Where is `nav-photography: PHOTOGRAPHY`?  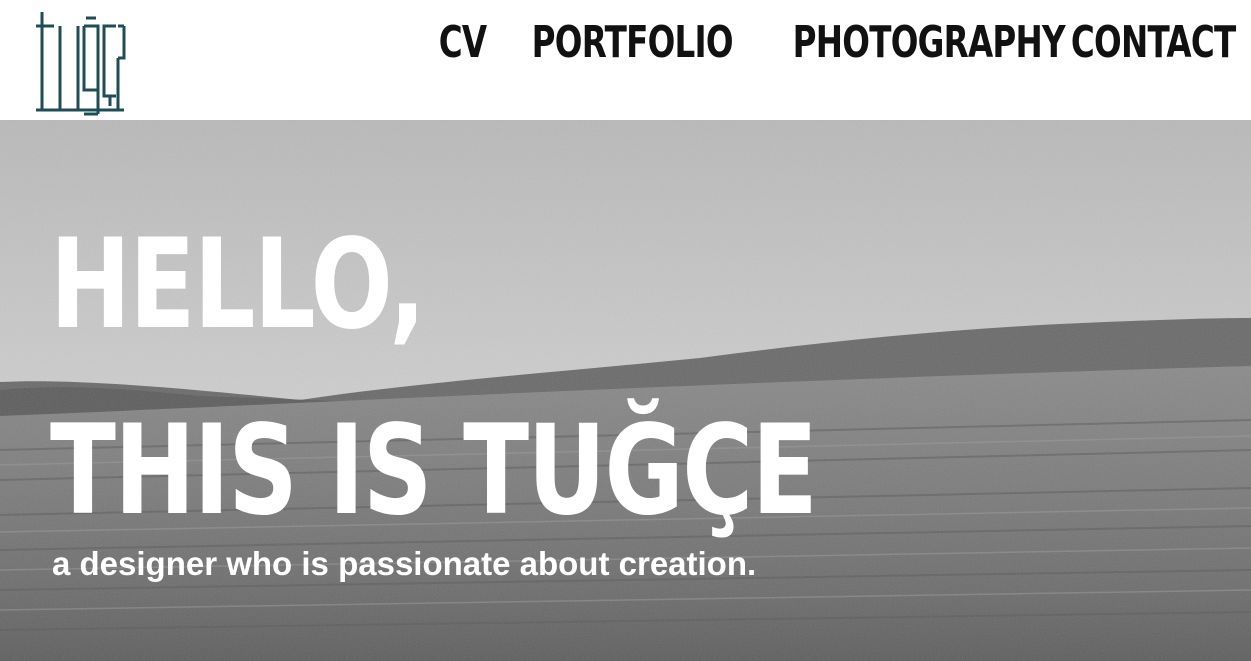
nav-photography: PHOTOGRAPHY is located at coordinates (928, 43).